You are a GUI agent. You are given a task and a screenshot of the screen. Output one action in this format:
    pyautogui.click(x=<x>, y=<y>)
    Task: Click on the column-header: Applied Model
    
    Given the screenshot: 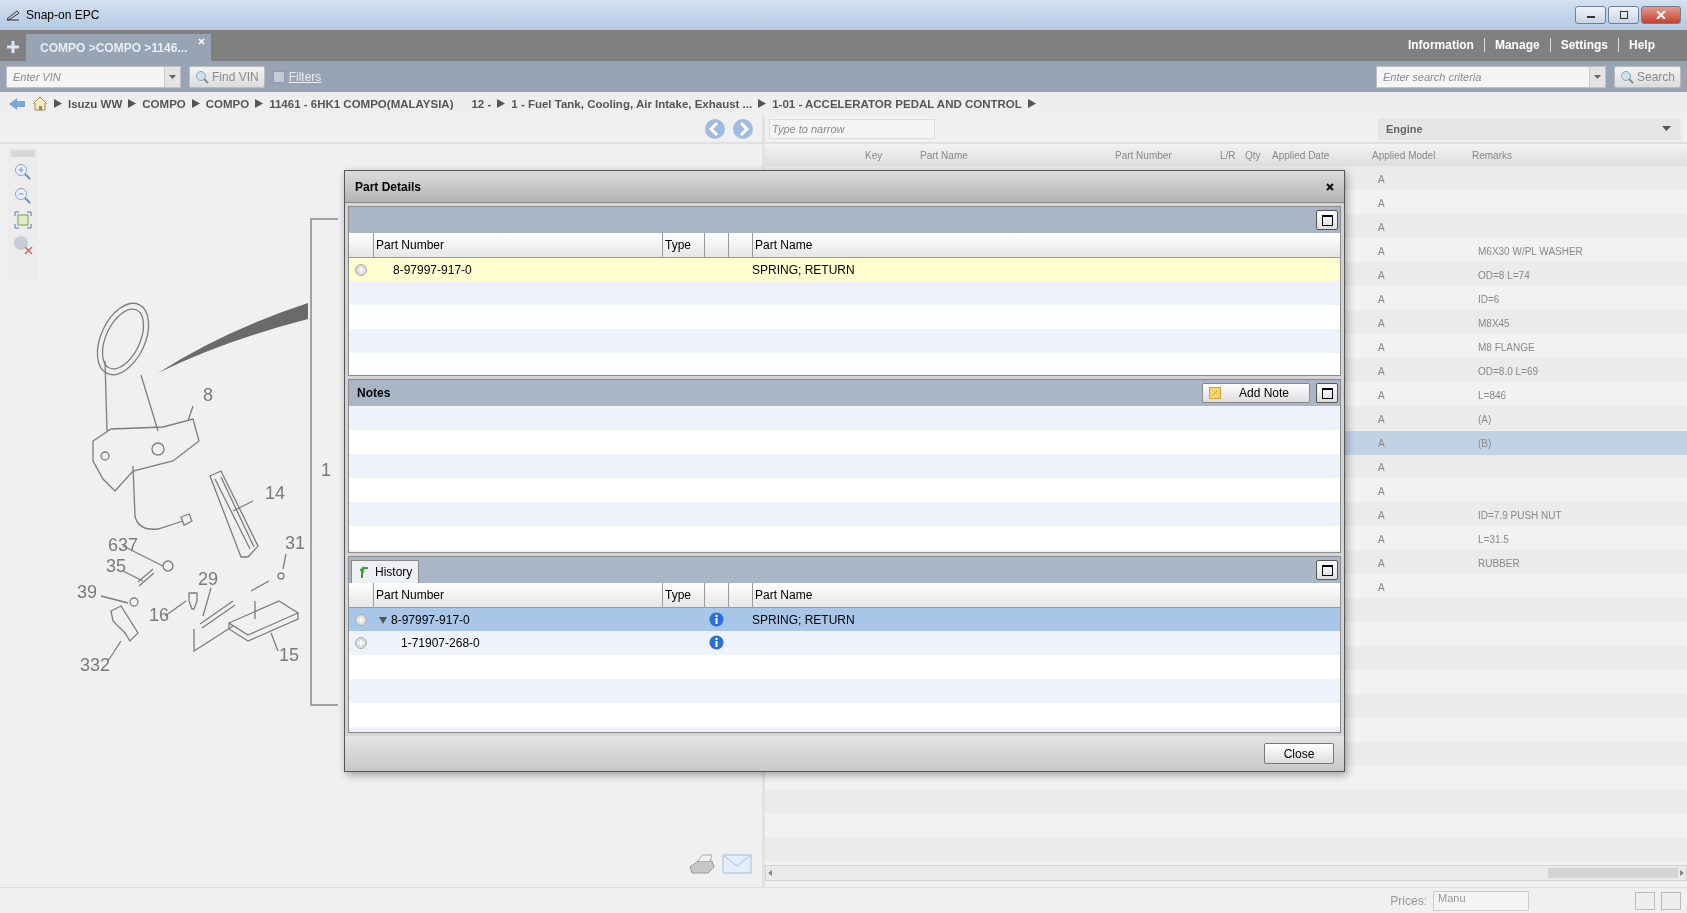 What is the action you would take?
    pyautogui.click(x=1422, y=155)
    